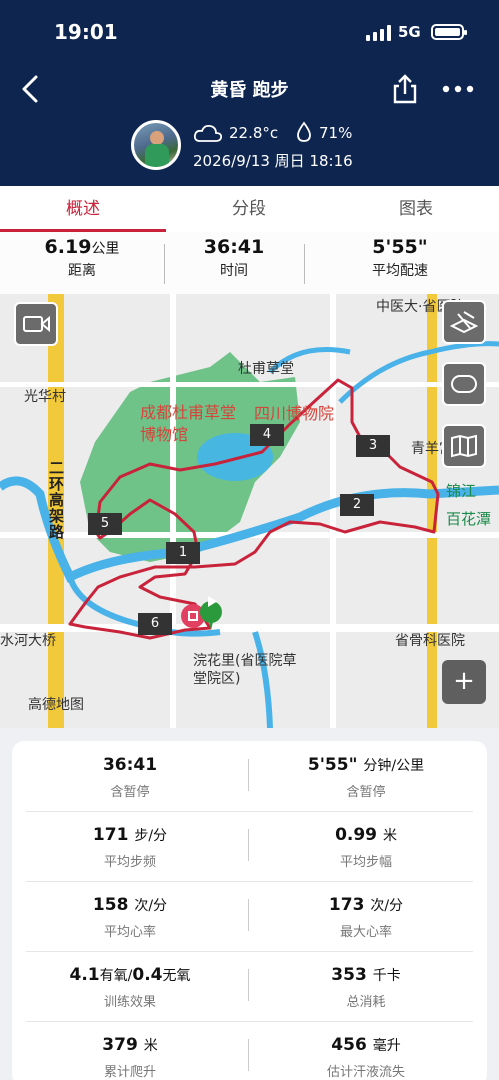 This screenshot has width=499, height=1080. I want to click on map-book-icon, so click(464, 446).